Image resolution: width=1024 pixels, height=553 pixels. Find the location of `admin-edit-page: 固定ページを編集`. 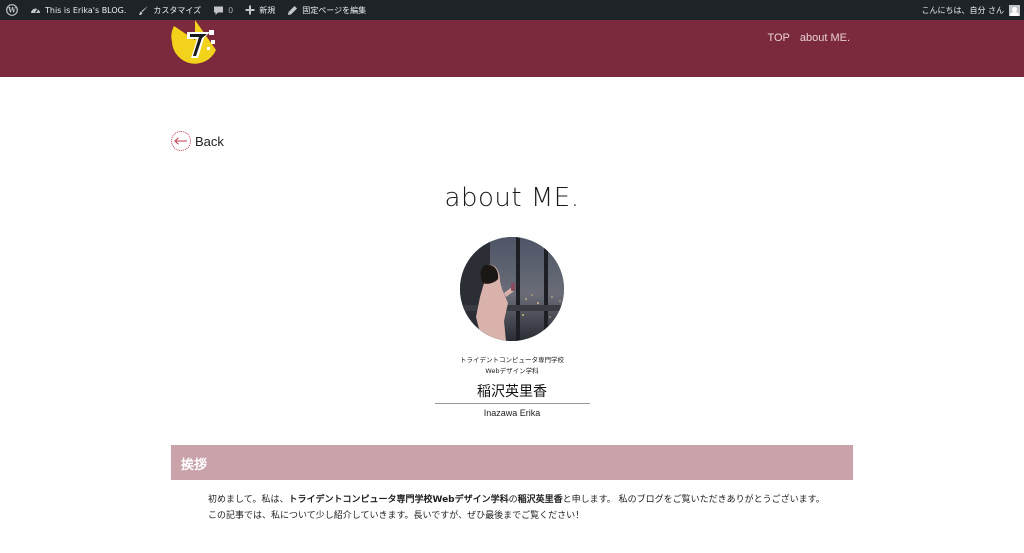

admin-edit-page: 固定ページを編集 is located at coordinates (326, 10).